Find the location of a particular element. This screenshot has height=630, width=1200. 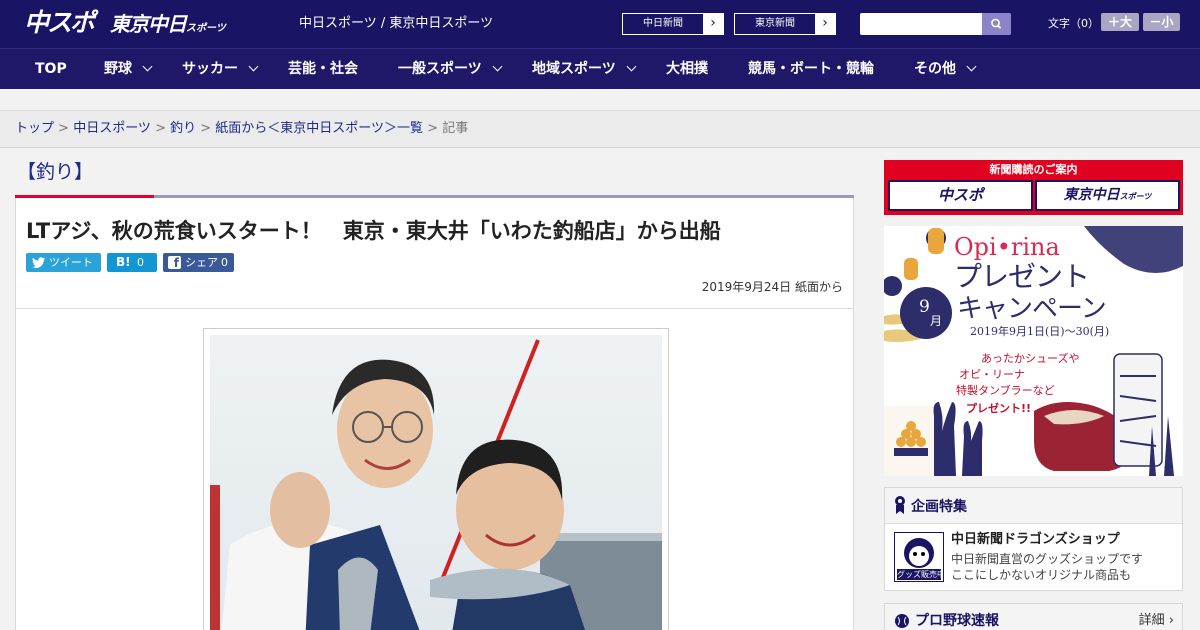

dragons-shop-description: 中日新聞直営のグッズショップです is located at coordinates (1047, 559).